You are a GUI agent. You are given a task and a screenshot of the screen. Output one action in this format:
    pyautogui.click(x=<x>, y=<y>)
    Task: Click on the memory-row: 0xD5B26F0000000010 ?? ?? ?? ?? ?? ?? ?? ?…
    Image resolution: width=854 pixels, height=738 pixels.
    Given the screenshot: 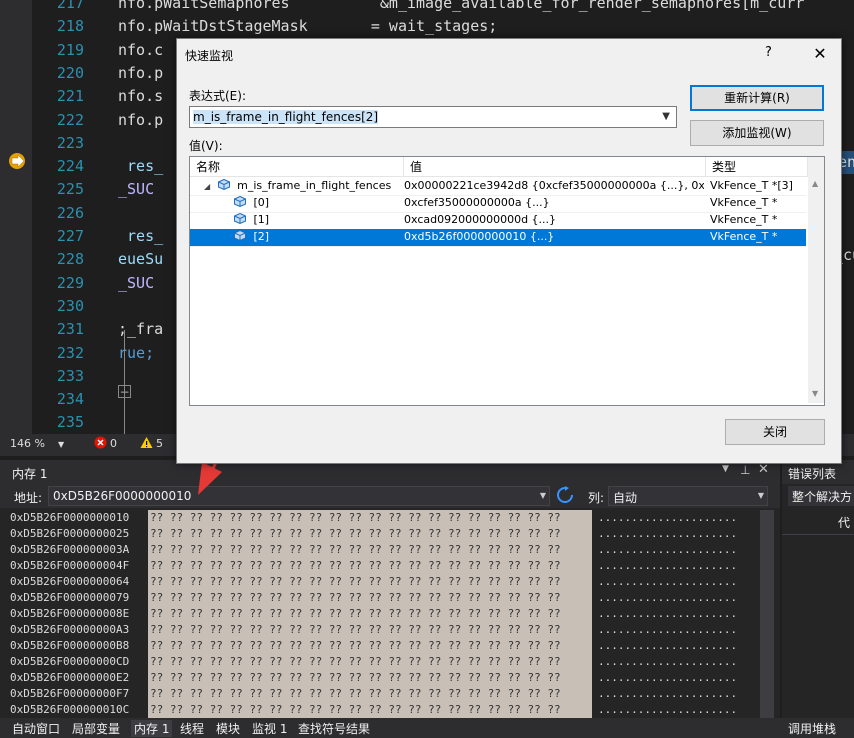 What is the action you would take?
    pyautogui.click(x=380, y=518)
    